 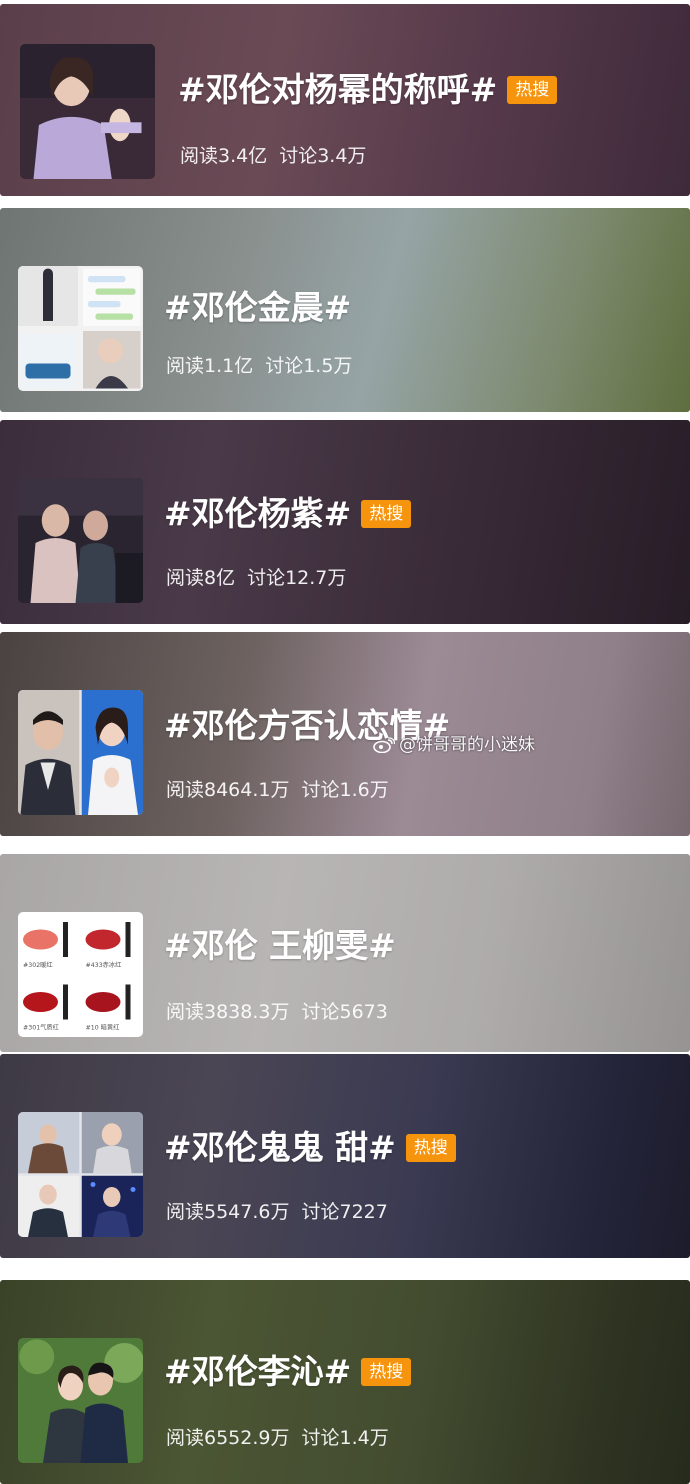 I want to click on topic-card: #邓伦鬼鬼 甜# 热搜 阅读5547.6万 讨论7227, so click(x=345, y=1156).